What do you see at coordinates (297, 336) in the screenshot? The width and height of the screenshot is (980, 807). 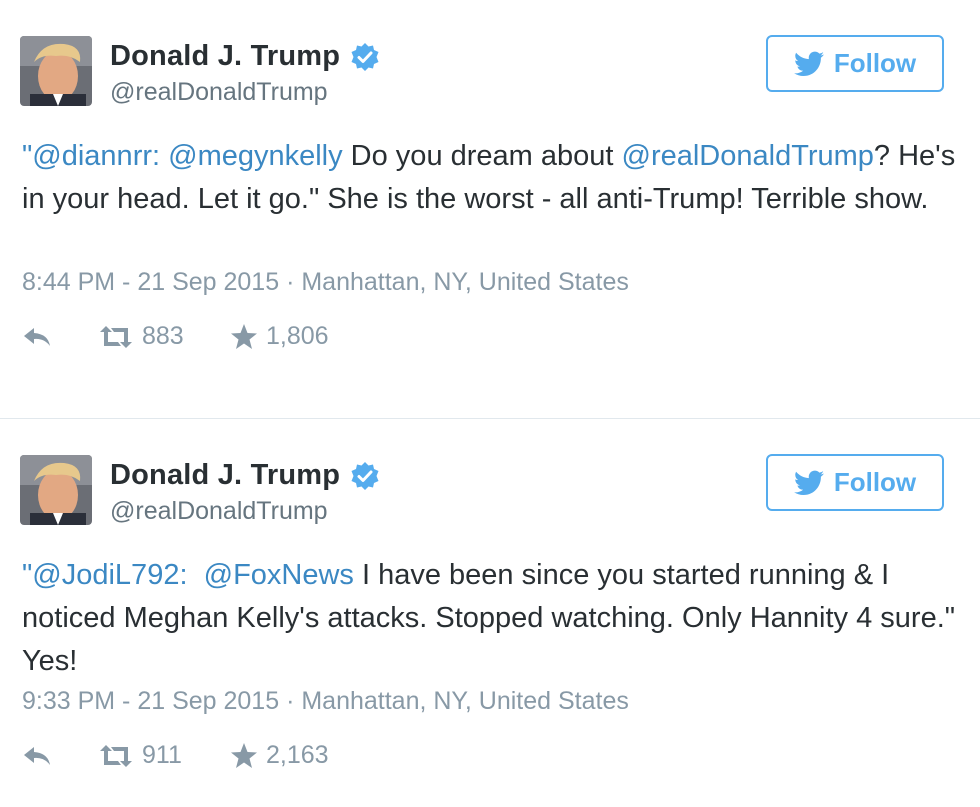 I see `favorite-count: 1,806` at bounding box center [297, 336].